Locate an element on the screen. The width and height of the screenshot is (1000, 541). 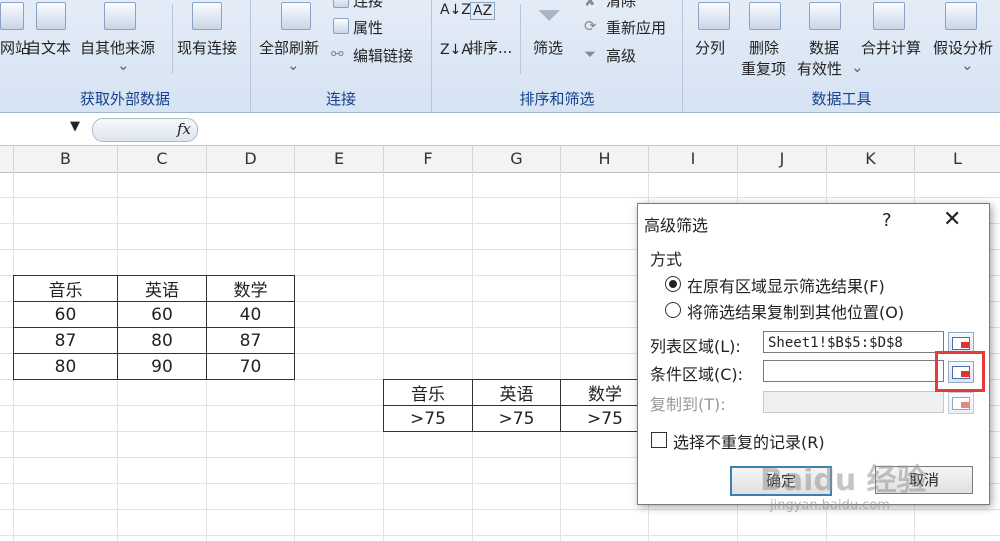
header-cell-english: 英语 is located at coordinates (162, 288).